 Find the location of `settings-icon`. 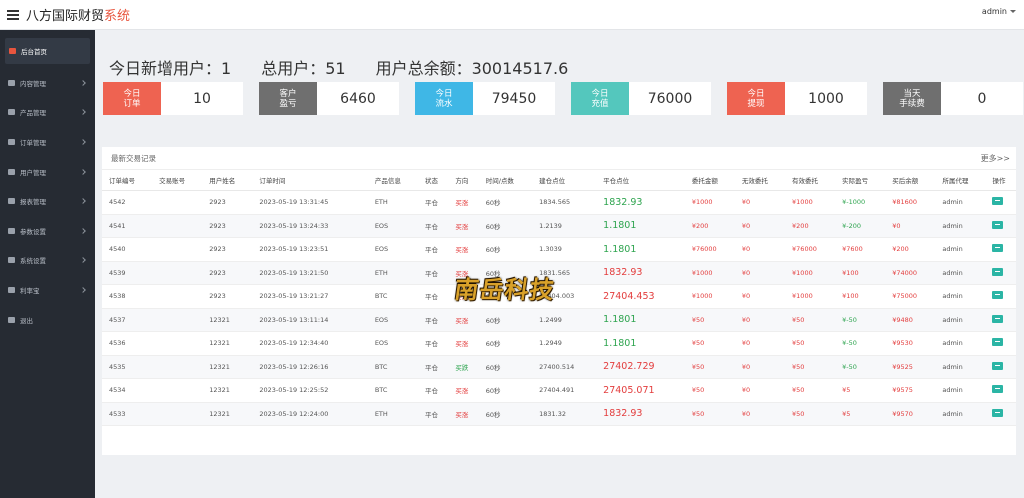

settings-icon is located at coordinates (11, 230).